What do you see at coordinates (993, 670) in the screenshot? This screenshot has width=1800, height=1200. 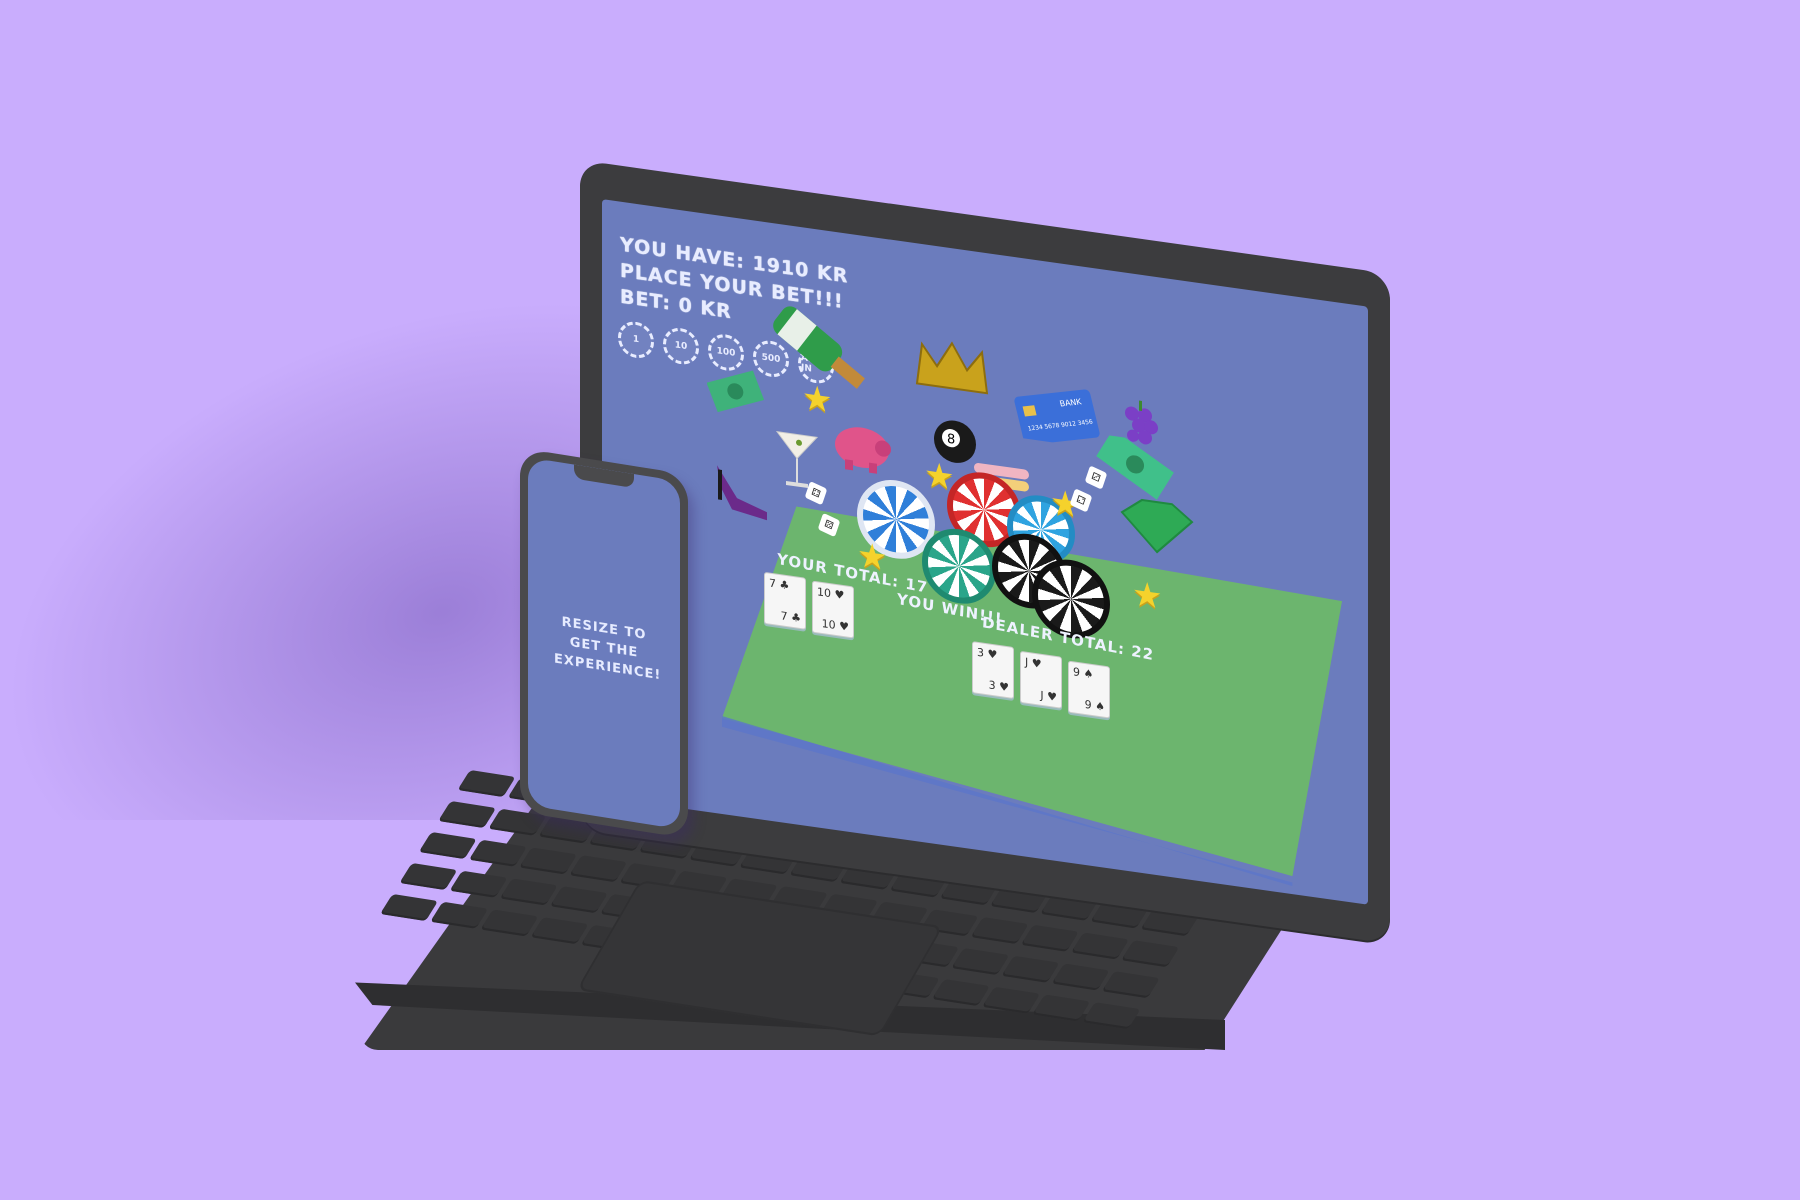 I see `dealer-card: 3 ♥ 3 ♥` at bounding box center [993, 670].